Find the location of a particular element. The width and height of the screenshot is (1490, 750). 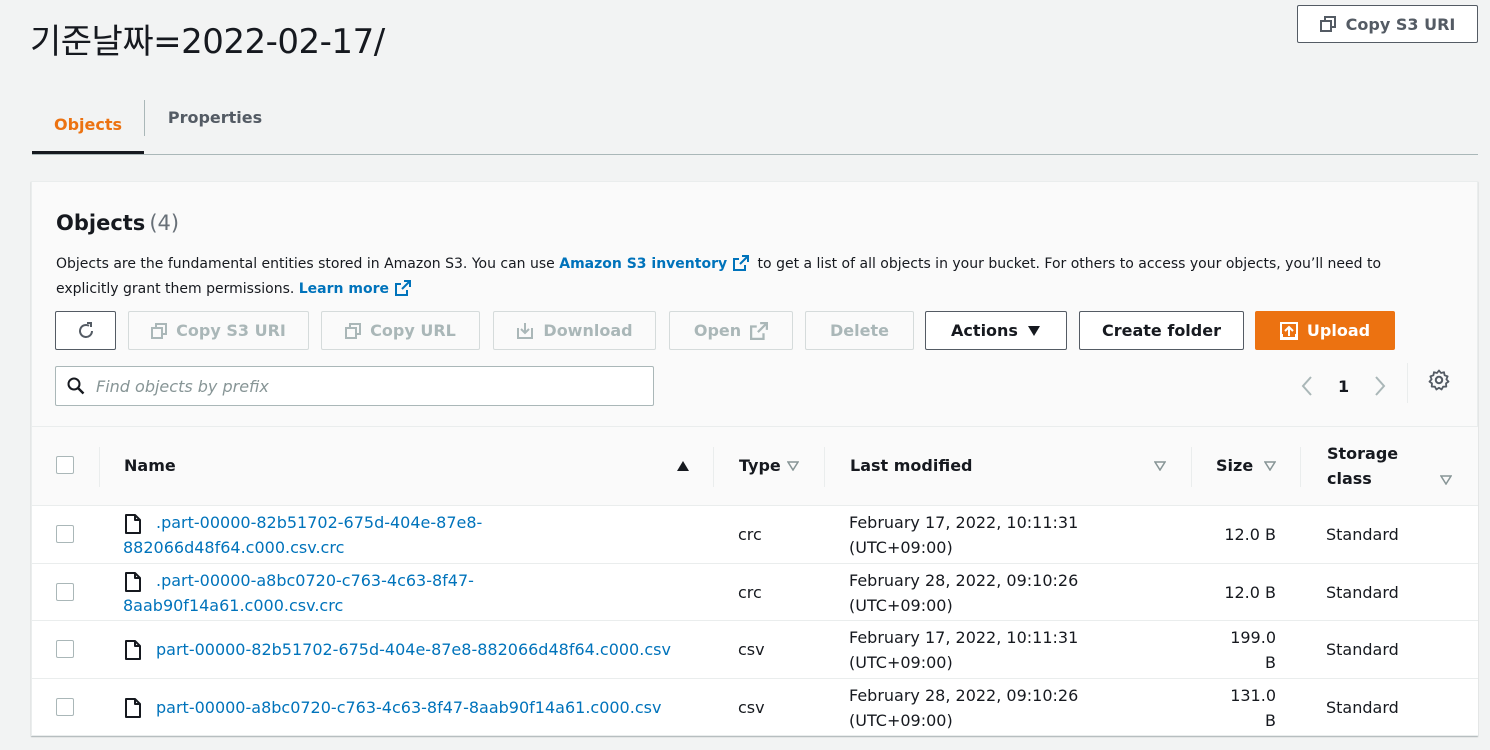

copy-url-button: Copy URL is located at coordinates (400, 330).